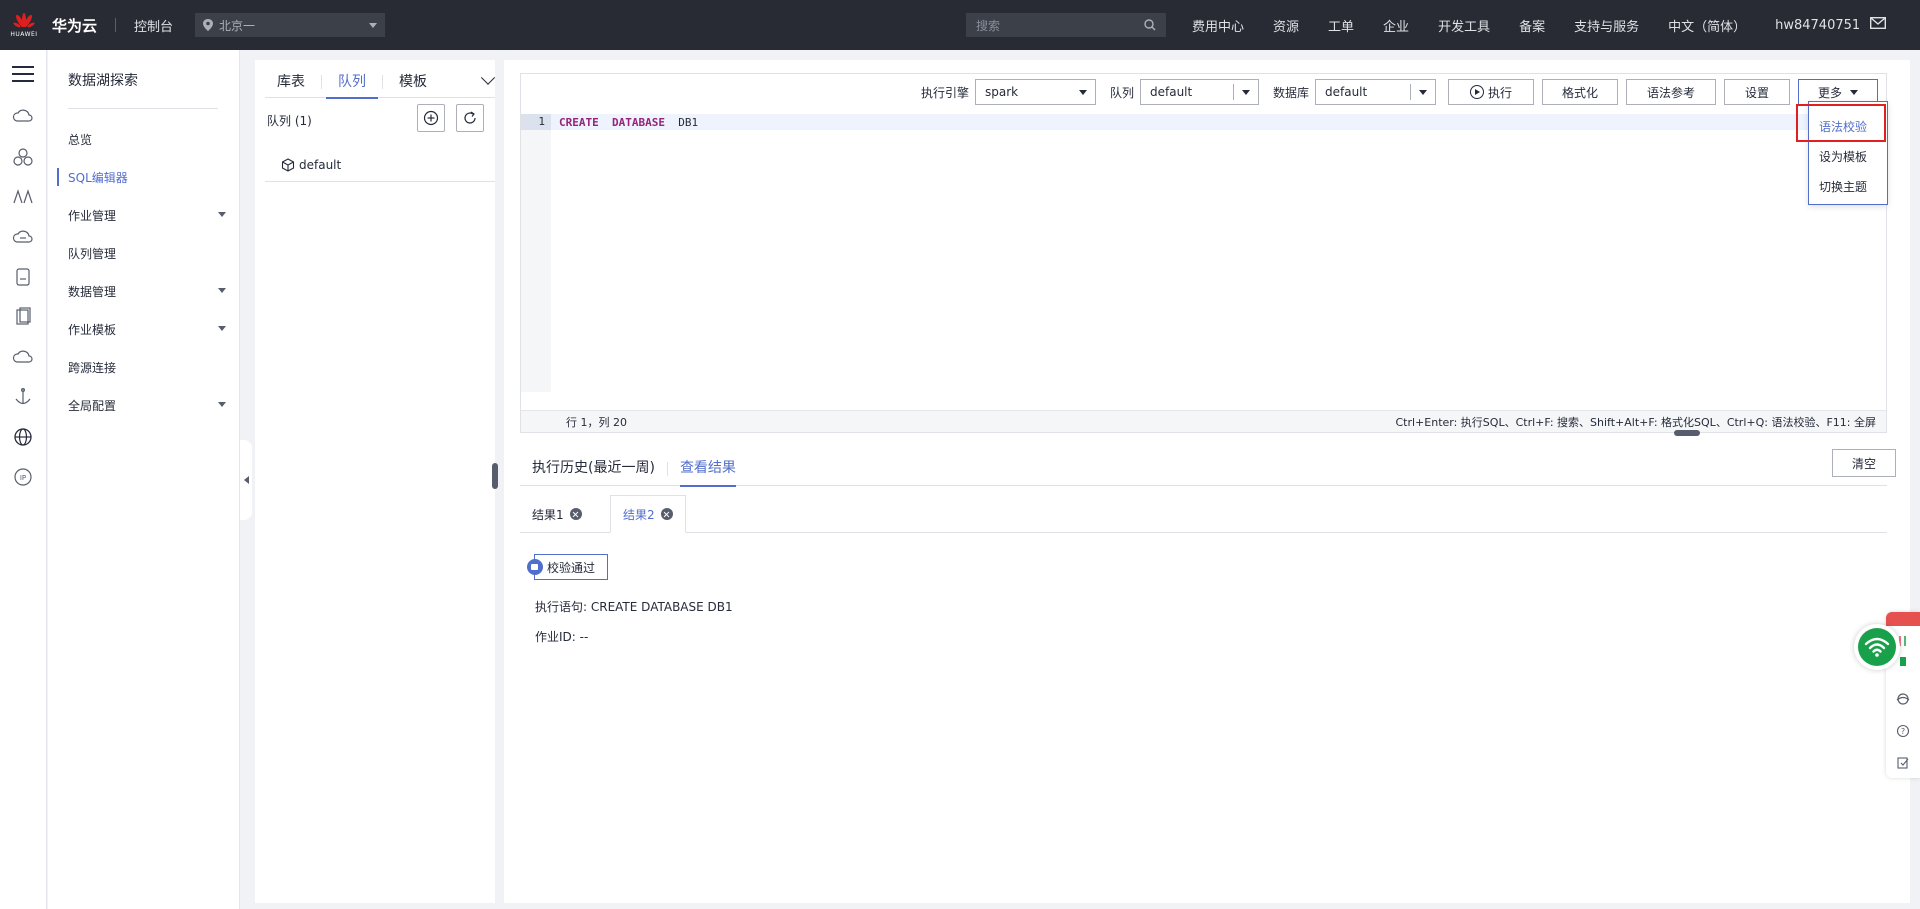 This screenshot has width=1920, height=909. I want to click on sidebar-item-job-templates: 作业模板, so click(154, 329).